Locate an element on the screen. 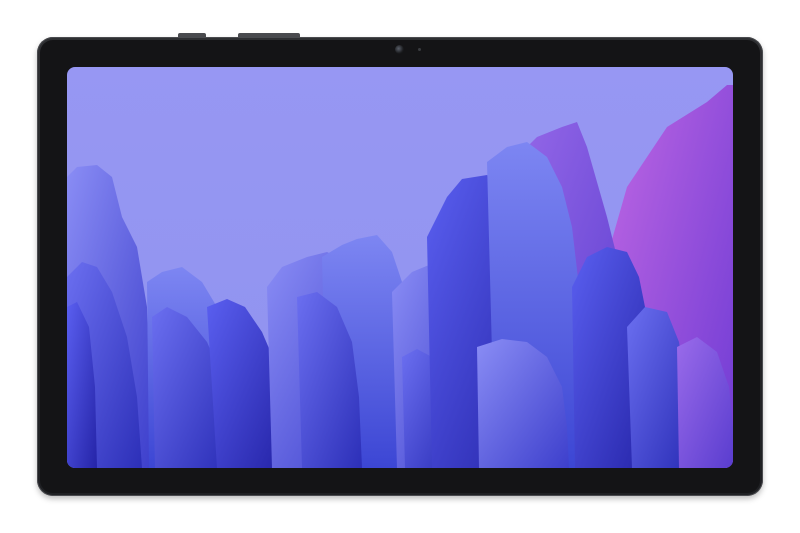  light-sensor is located at coordinates (419, 49).